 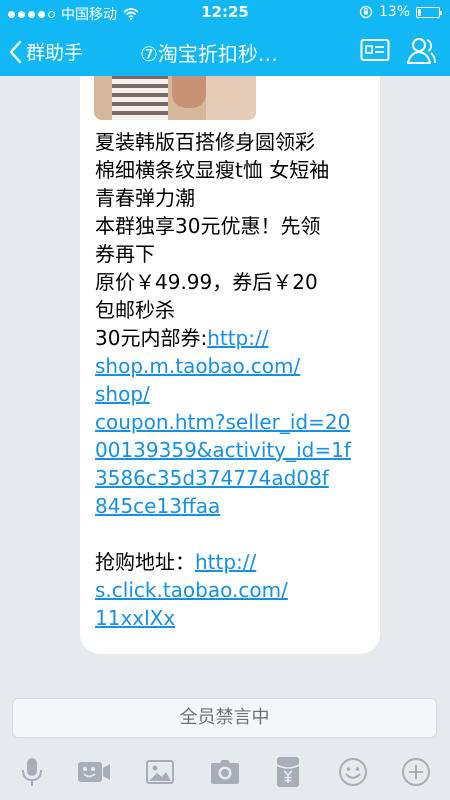 I want to click on buy-link: 11xxlXx, so click(x=135, y=618).